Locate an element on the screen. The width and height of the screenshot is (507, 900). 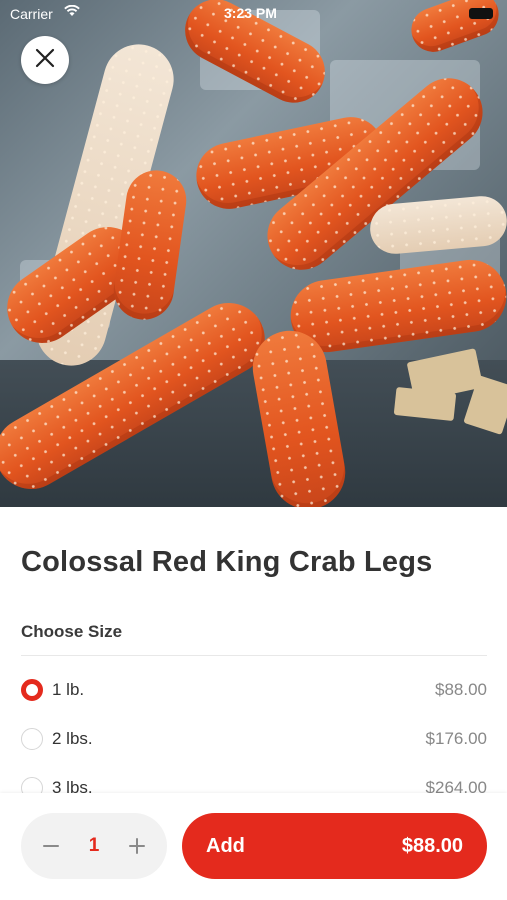
status-bar: Carrier 3:23 PM is located at coordinates (253, 14).